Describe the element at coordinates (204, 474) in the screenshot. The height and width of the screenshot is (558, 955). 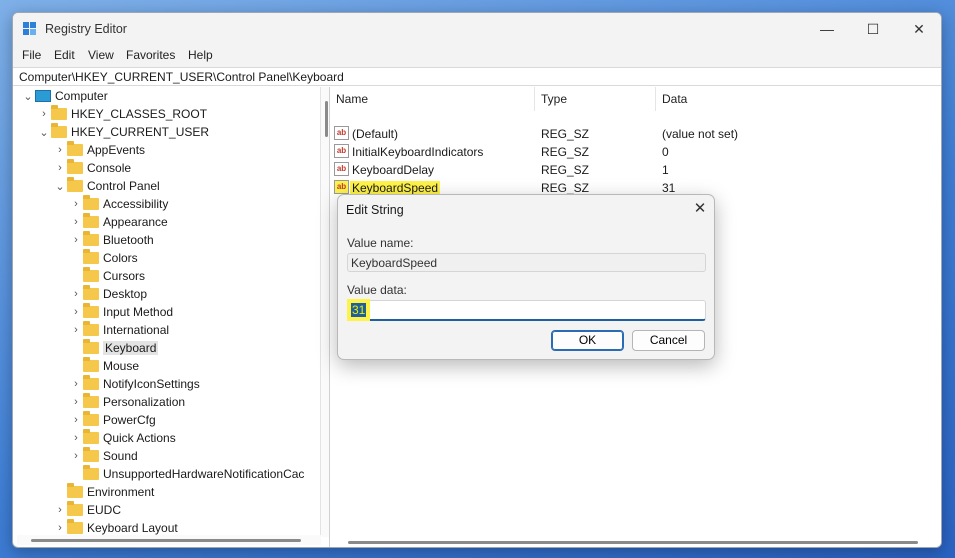
I see `tree-label: UnsupportedHardwareNotificationCac` at that location.